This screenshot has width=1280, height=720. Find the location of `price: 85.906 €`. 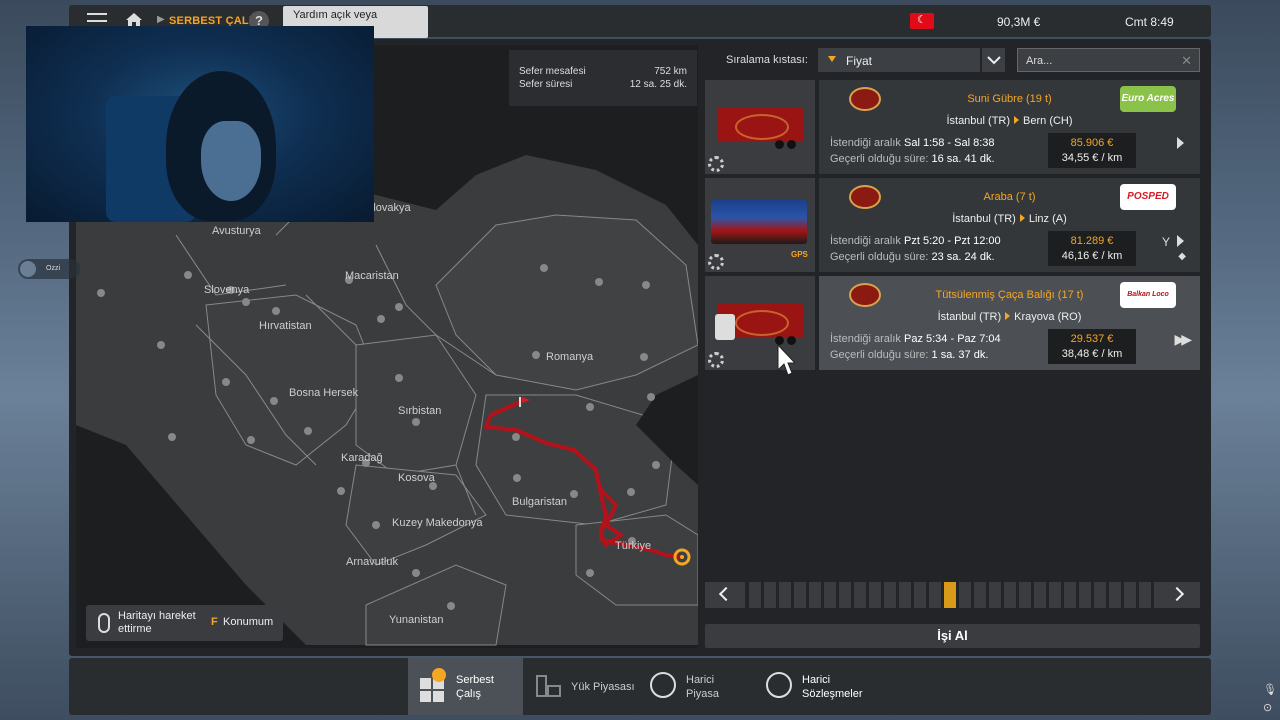

price: 85.906 € is located at coordinates (1092, 143).